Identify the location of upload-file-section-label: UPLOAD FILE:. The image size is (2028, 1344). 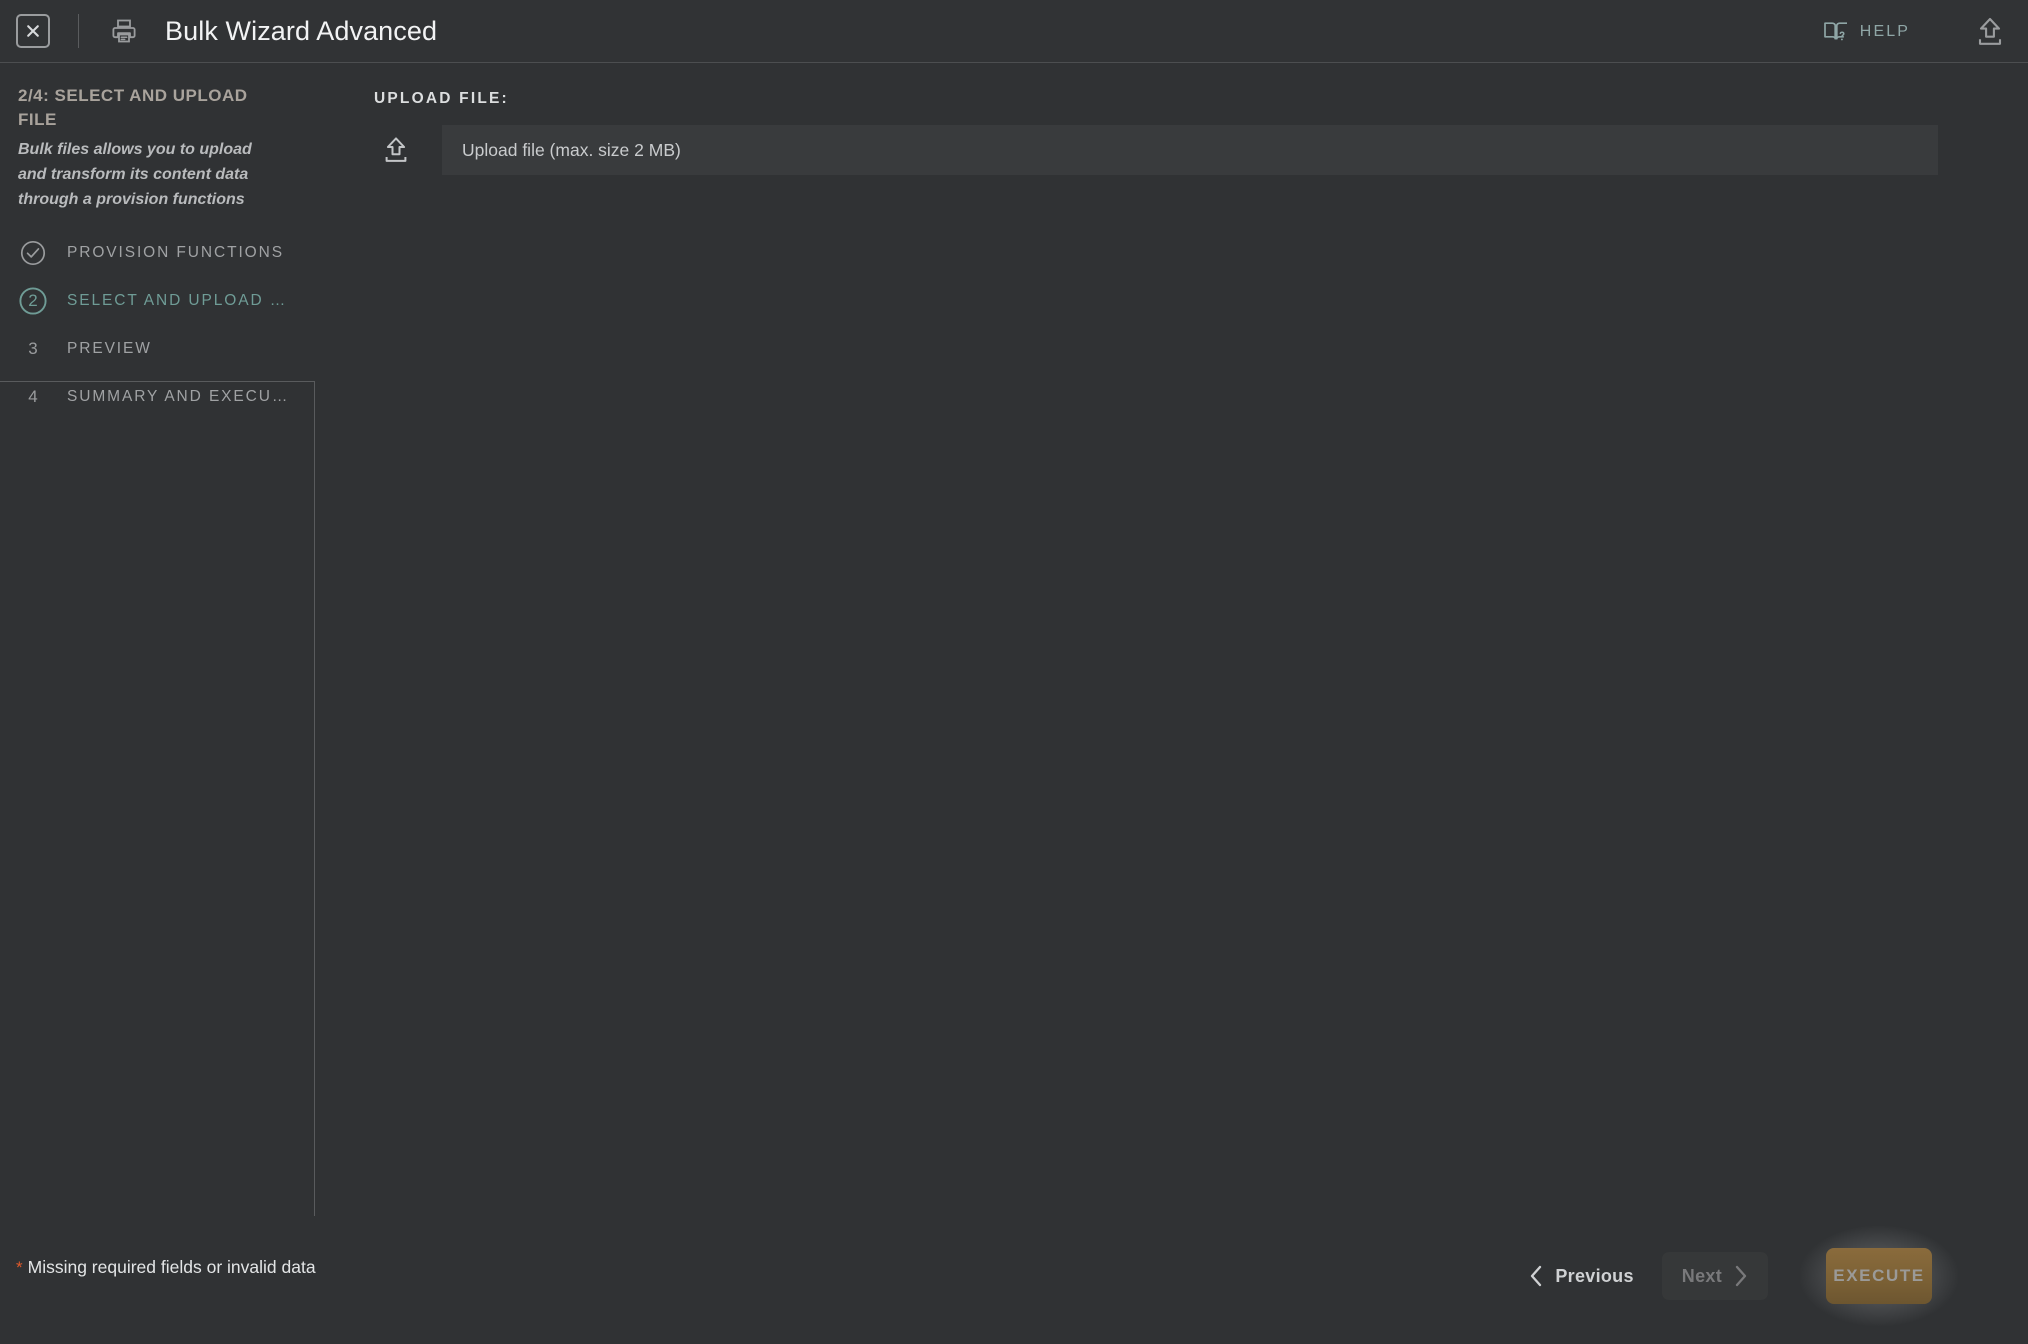
(441, 98).